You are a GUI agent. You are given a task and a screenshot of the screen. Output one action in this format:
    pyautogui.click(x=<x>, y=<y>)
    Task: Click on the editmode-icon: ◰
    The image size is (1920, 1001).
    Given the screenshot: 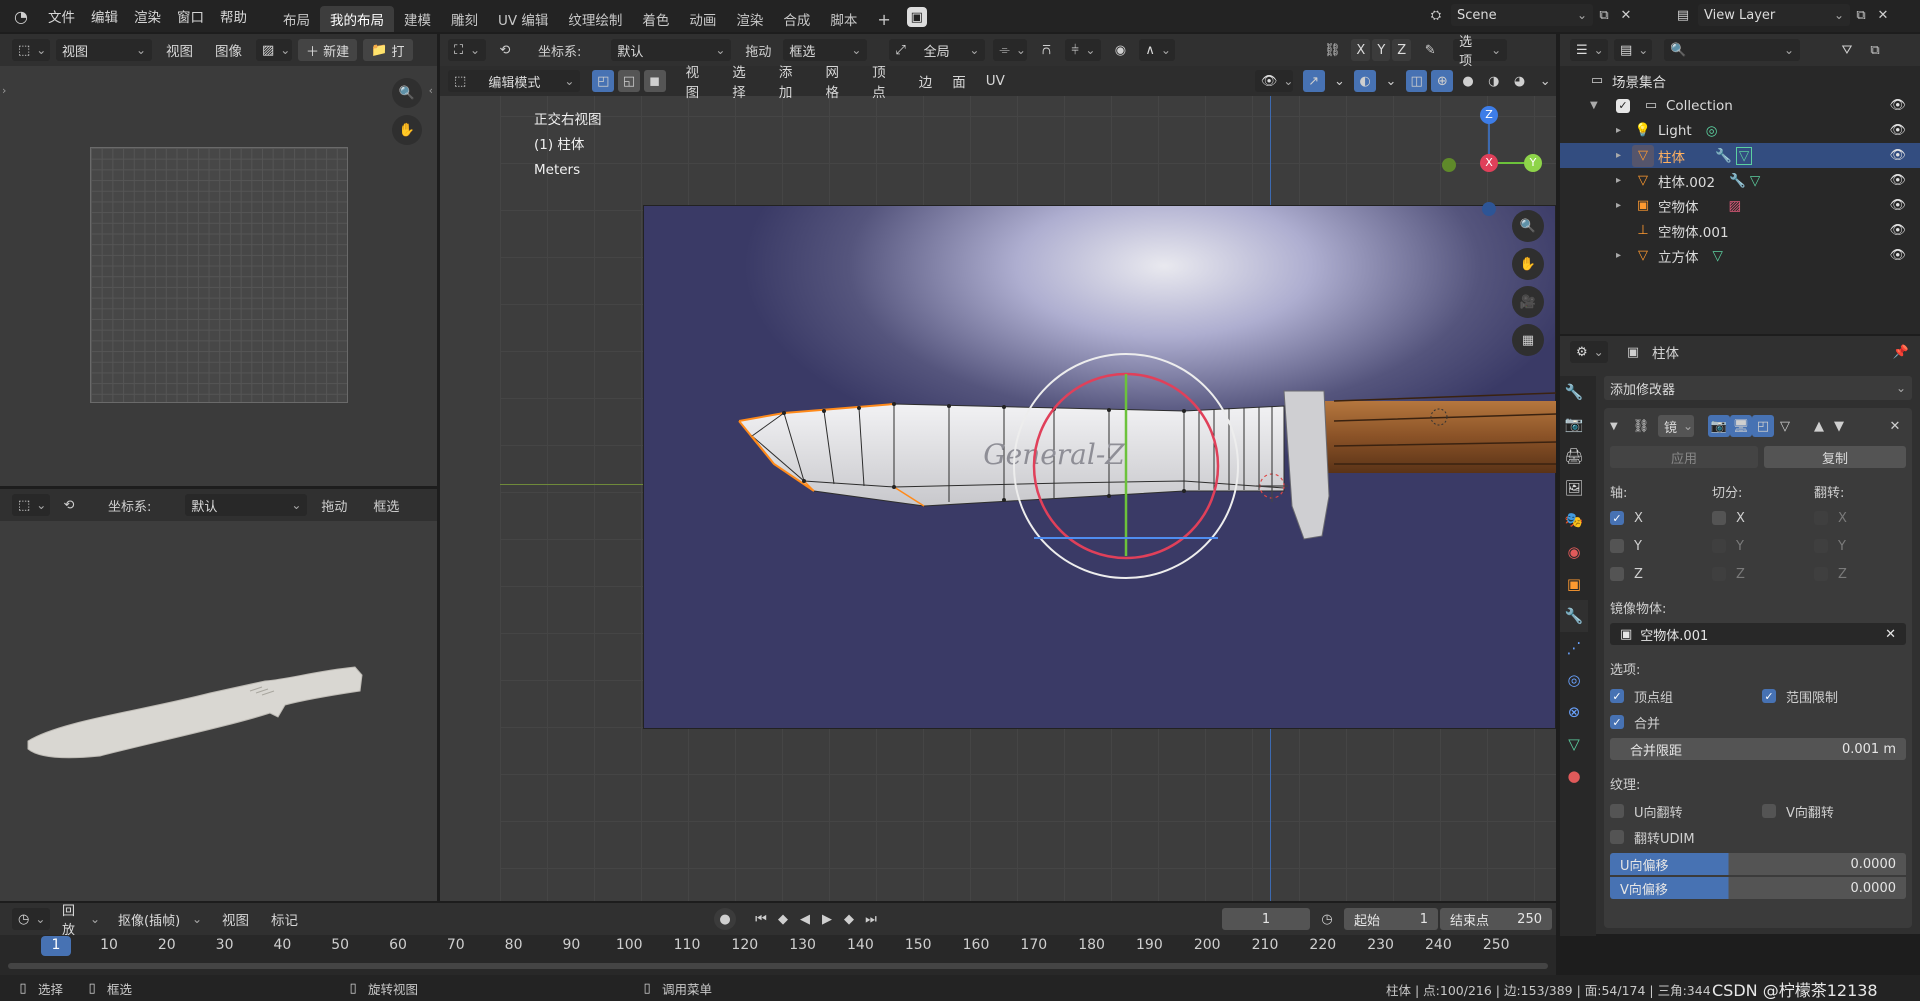 What is the action you would take?
    pyautogui.click(x=1763, y=426)
    